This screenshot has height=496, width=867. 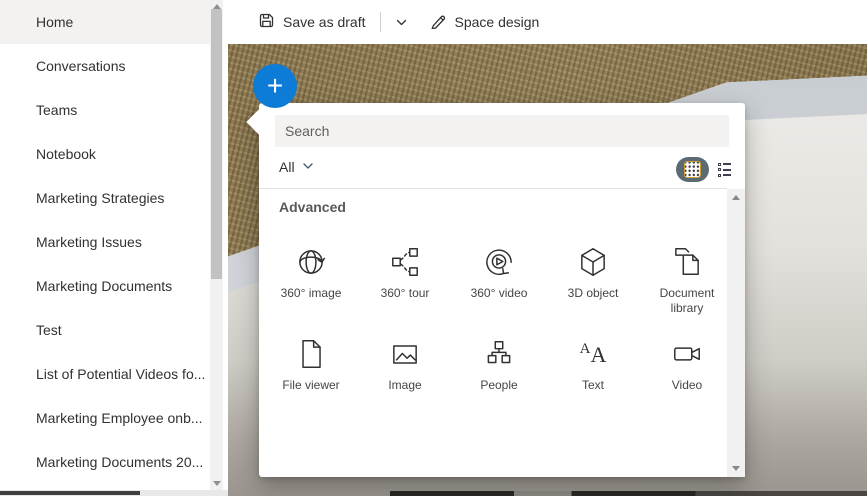 I want to click on tile-label: 3D object, so click(x=593, y=293).